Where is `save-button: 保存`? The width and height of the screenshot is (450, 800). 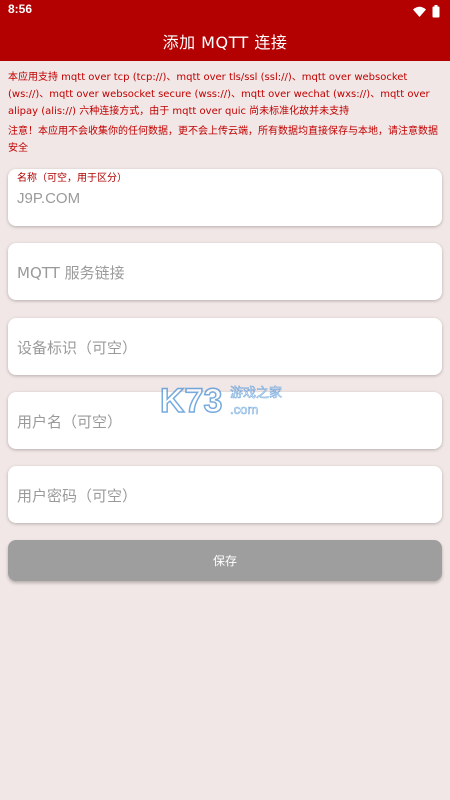 save-button: 保存 is located at coordinates (225, 560).